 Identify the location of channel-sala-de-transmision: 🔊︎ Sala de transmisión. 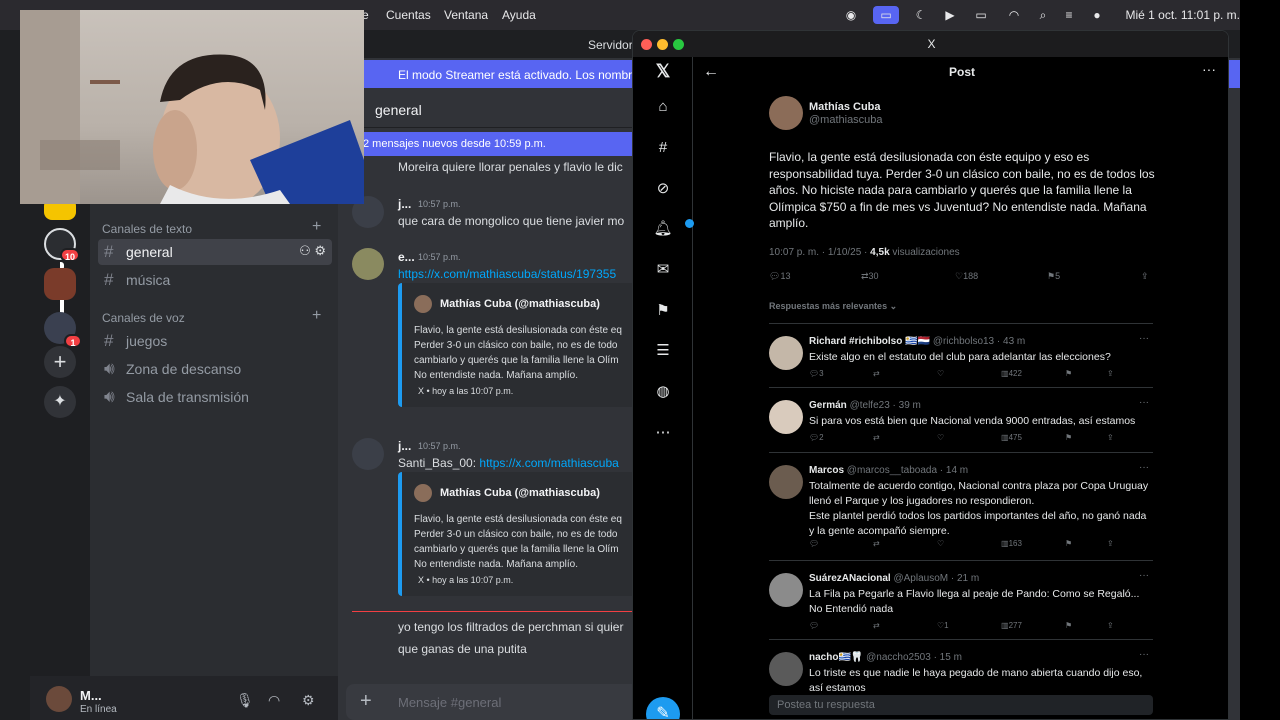
(215, 397).